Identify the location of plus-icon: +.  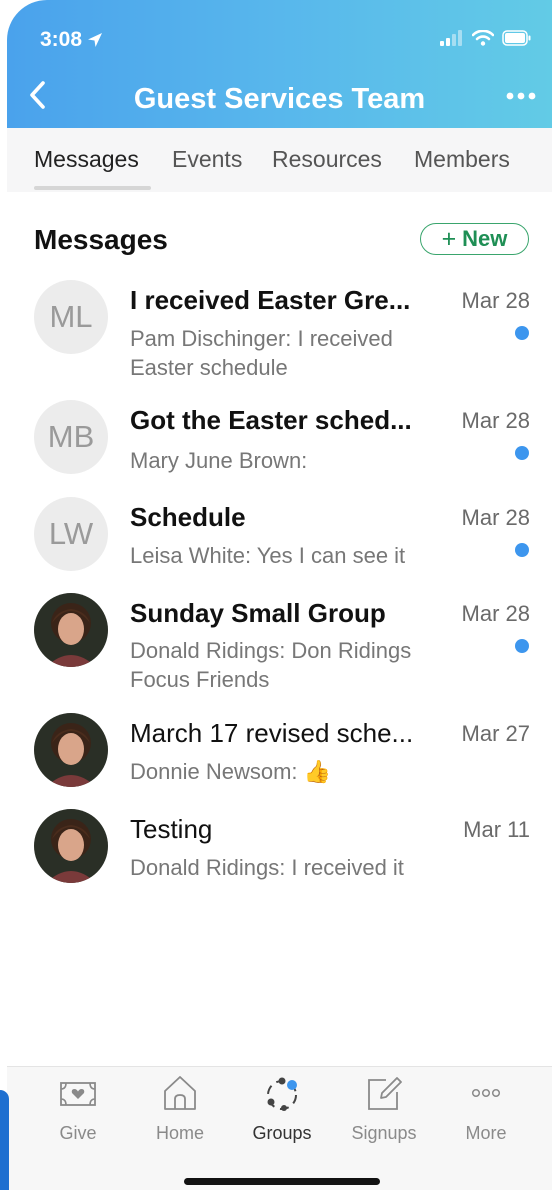
(449, 238).